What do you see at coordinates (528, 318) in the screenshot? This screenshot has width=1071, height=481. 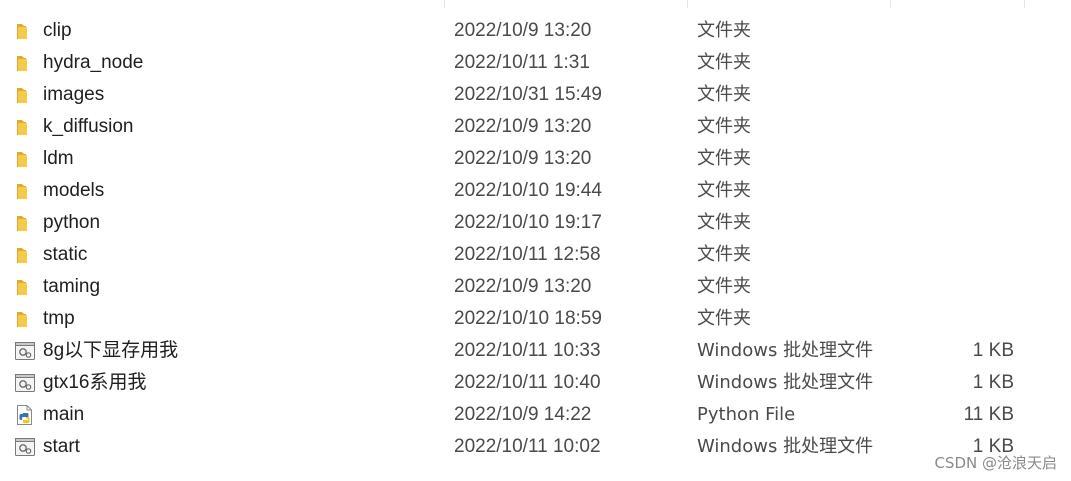 I see `file-date: 2022/10/10 18:59` at bounding box center [528, 318].